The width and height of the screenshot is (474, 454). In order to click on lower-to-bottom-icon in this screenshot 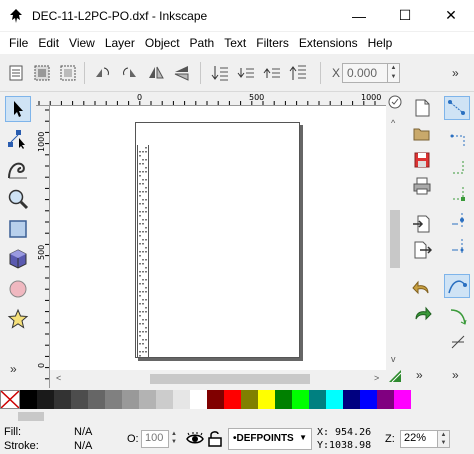, I will do `click(220, 73)`.